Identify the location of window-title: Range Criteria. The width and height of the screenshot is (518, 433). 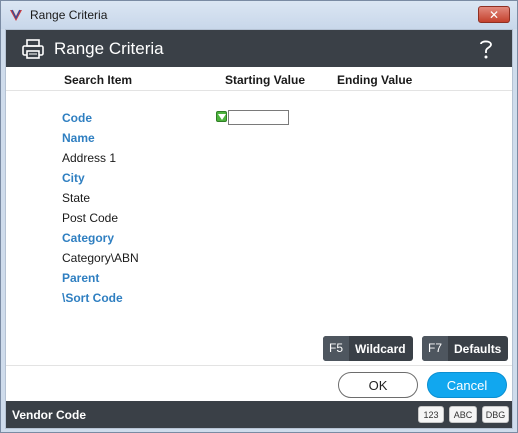
(69, 15).